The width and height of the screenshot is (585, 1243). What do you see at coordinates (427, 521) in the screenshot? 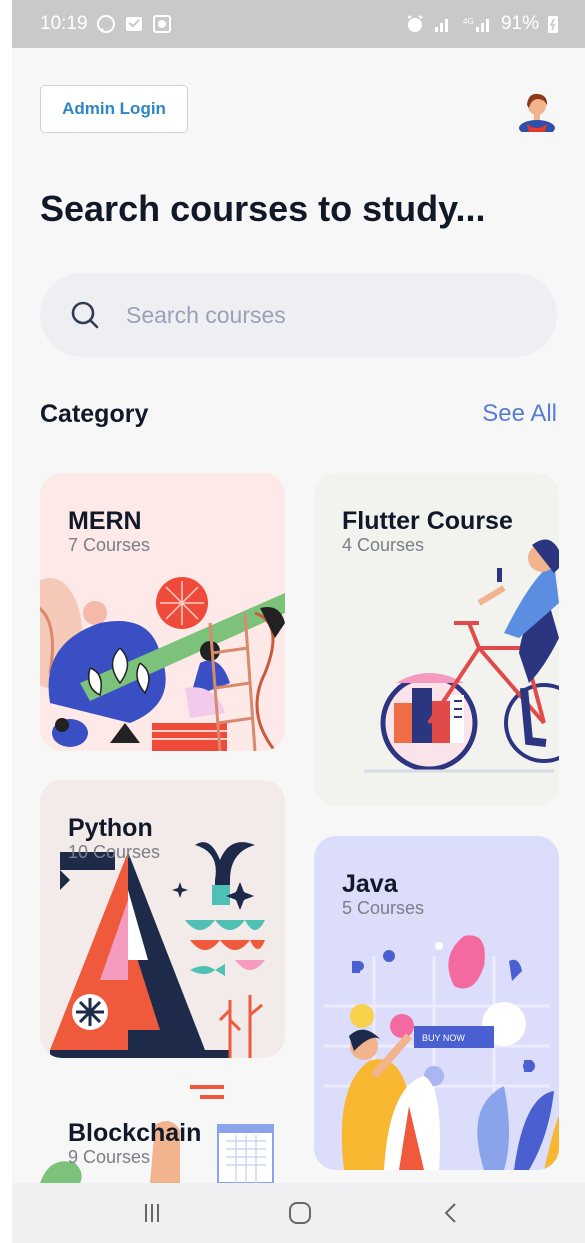
I see `course-title: Flutter Course` at bounding box center [427, 521].